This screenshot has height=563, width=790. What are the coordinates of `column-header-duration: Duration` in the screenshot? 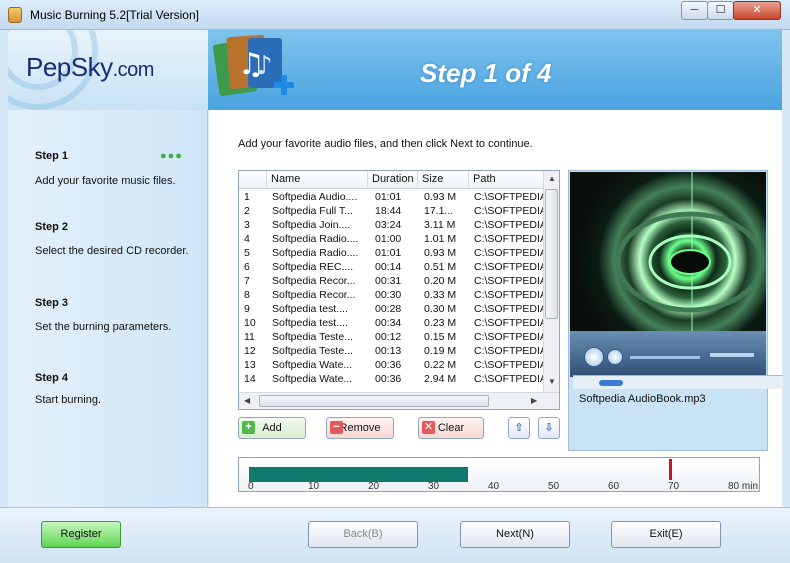 It's located at (393, 180).